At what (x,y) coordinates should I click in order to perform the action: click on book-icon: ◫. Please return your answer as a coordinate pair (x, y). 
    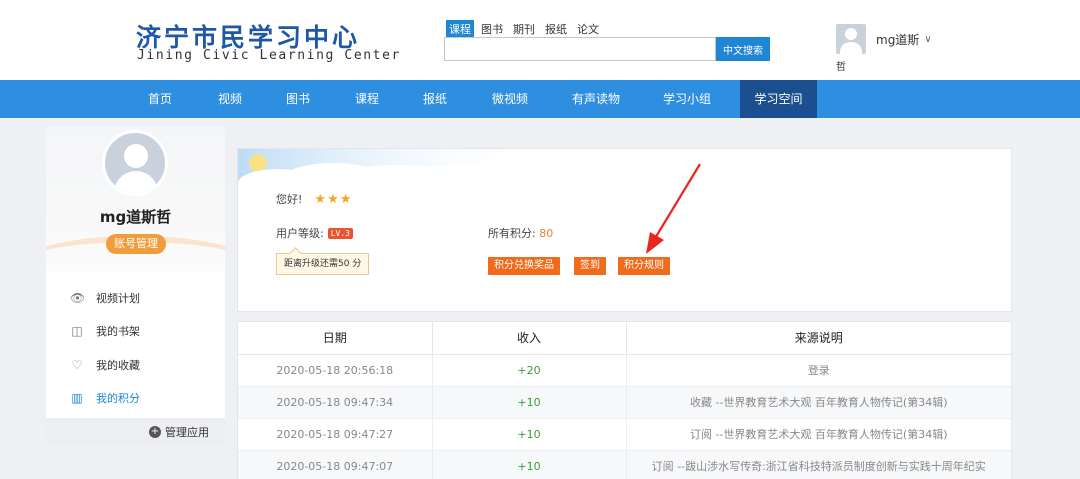
    Looking at the image, I should click on (77, 331).